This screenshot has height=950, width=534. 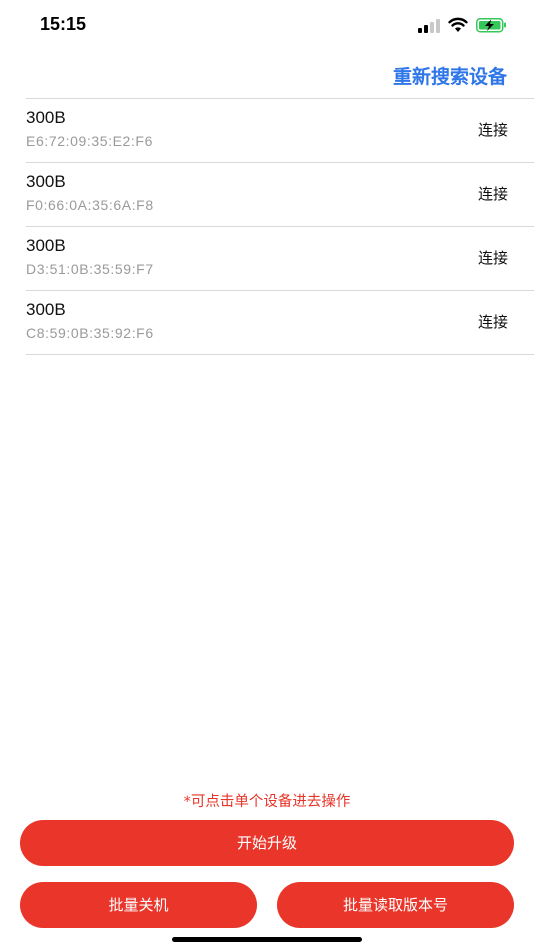 What do you see at coordinates (267, 939) in the screenshot?
I see `home-indicator` at bounding box center [267, 939].